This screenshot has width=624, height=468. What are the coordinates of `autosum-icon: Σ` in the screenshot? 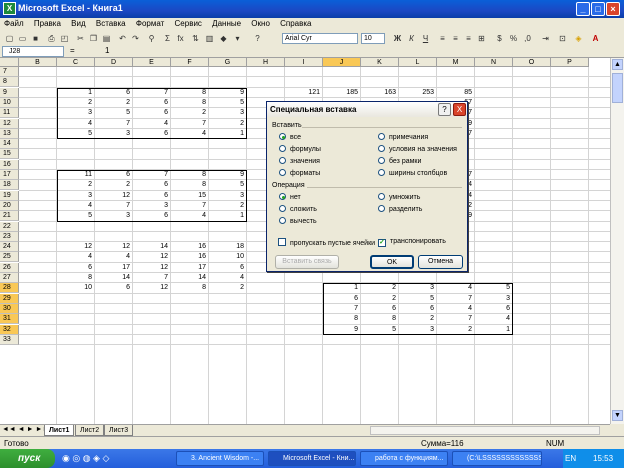 It's located at (167, 38).